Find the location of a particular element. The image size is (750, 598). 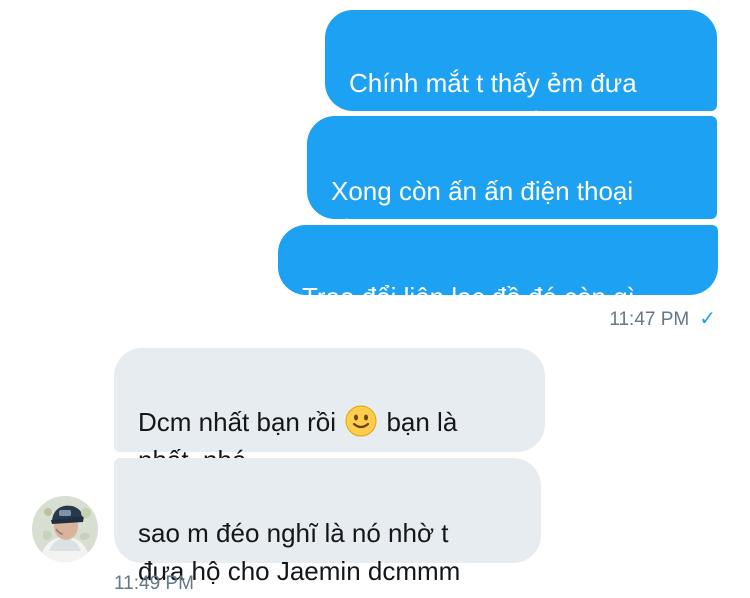

avatar is located at coordinates (65, 529).